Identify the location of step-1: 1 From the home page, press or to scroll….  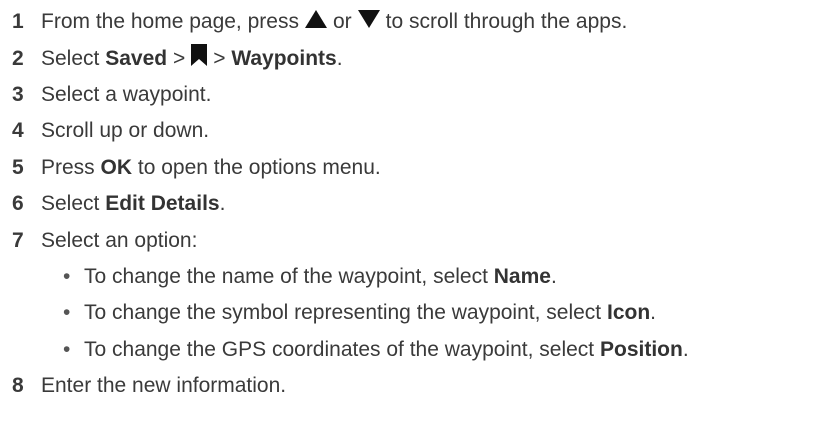
(422, 22).